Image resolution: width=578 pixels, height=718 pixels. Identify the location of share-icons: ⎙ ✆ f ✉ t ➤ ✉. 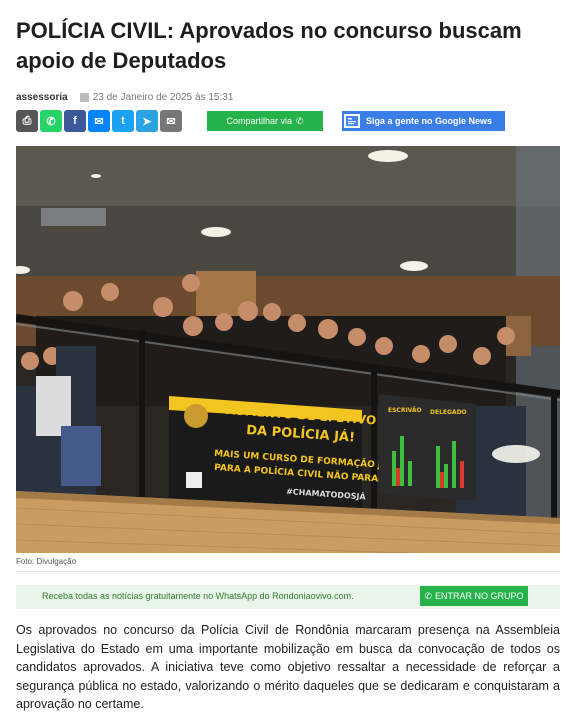
(99, 121).